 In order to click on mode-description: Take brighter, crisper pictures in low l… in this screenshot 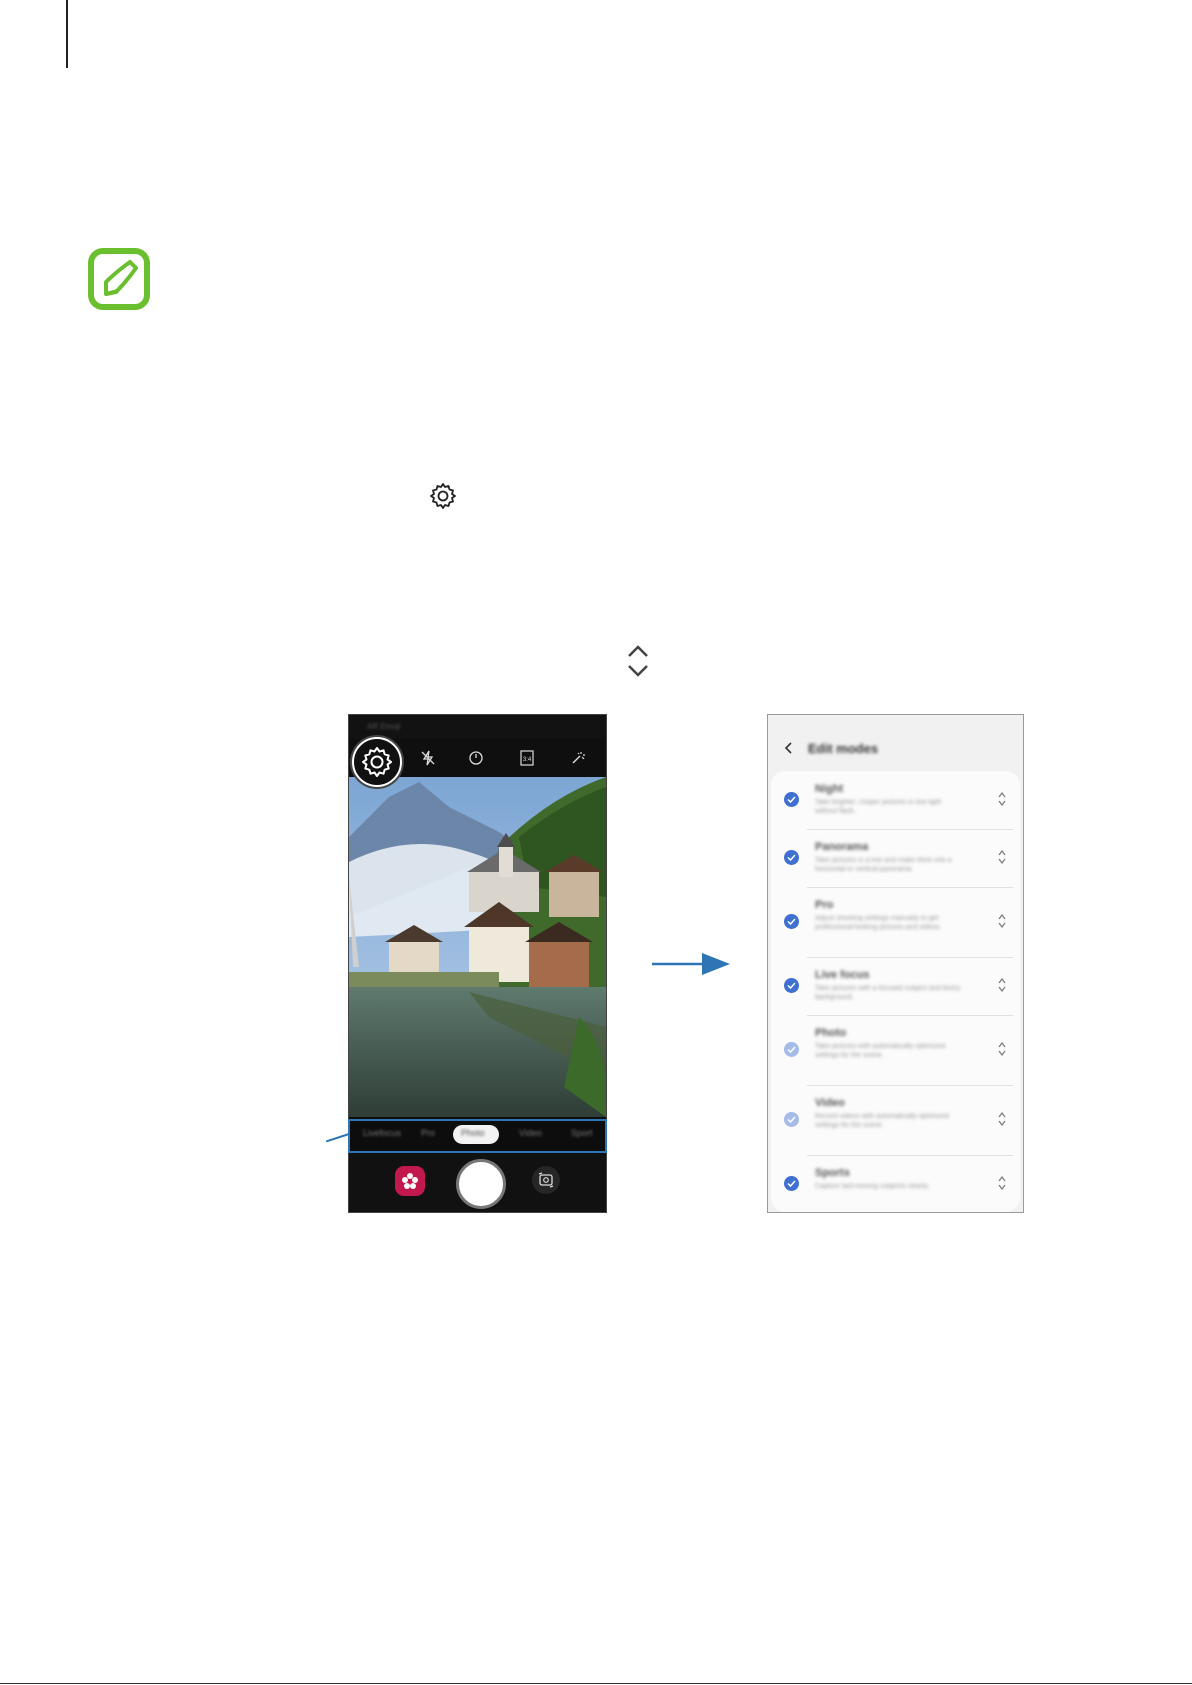, I will do `click(878, 807)`.